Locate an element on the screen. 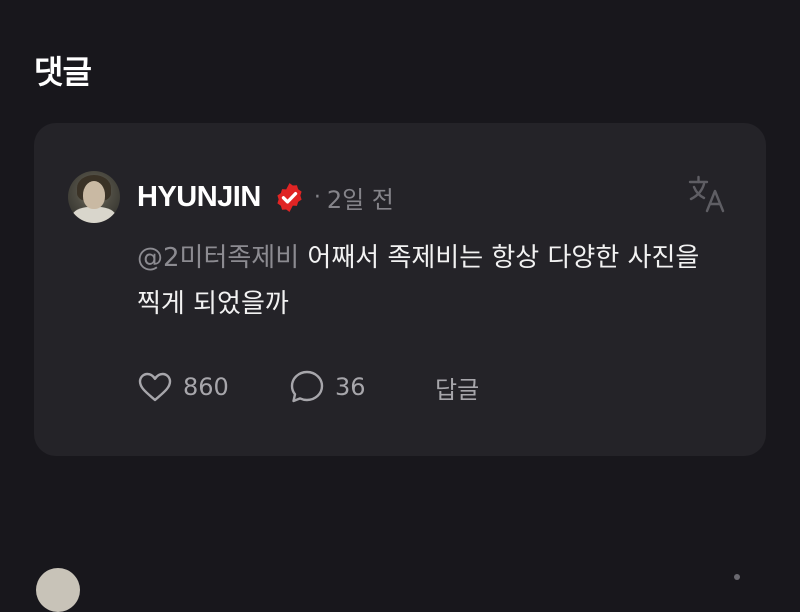 Image resolution: width=800 pixels, height=612 pixels. replies-button: 36 is located at coordinates (362, 387).